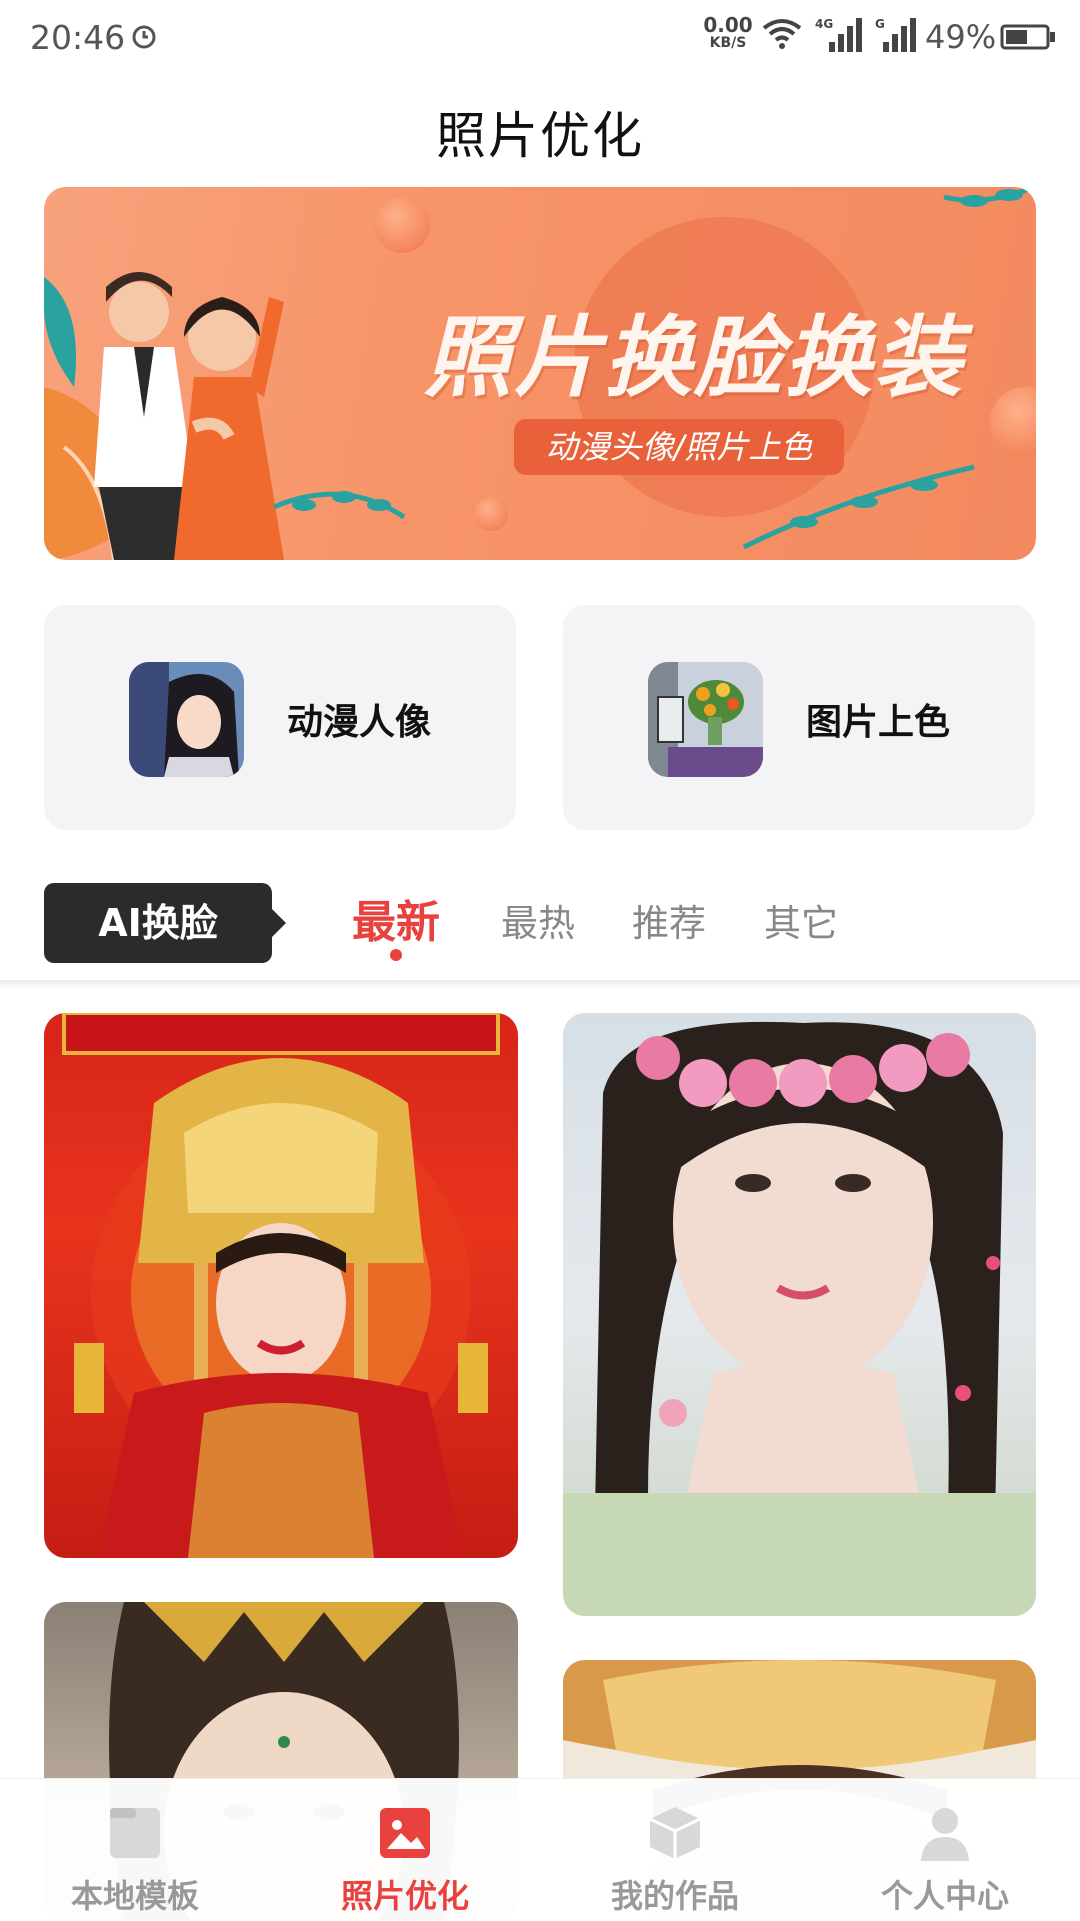 The image size is (1080, 1921). Describe the element at coordinates (782, 34) in the screenshot. I see `wifi-icon` at that location.